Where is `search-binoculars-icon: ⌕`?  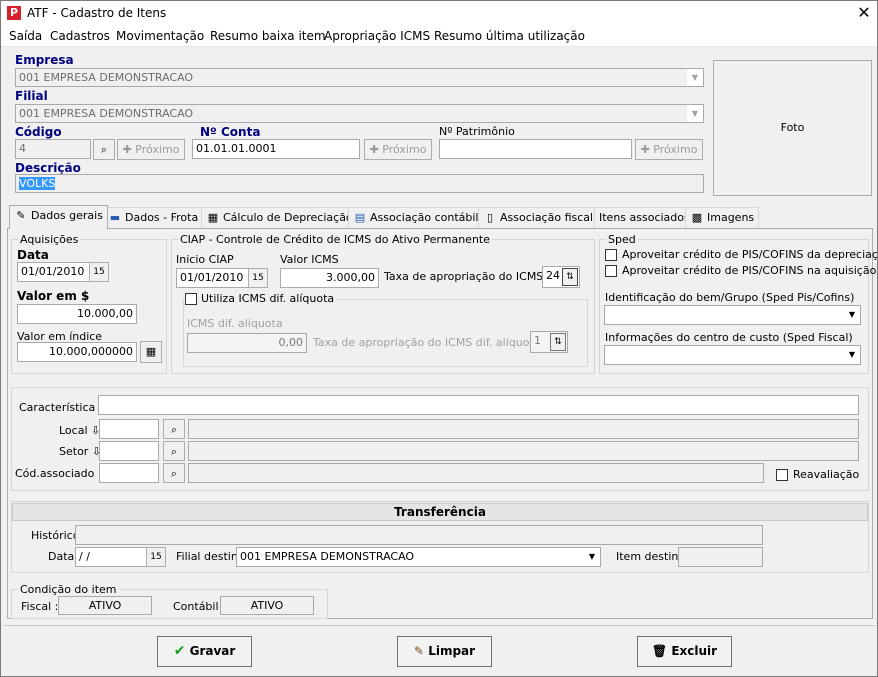 search-binoculars-icon: ⌕ is located at coordinates (104, 149).